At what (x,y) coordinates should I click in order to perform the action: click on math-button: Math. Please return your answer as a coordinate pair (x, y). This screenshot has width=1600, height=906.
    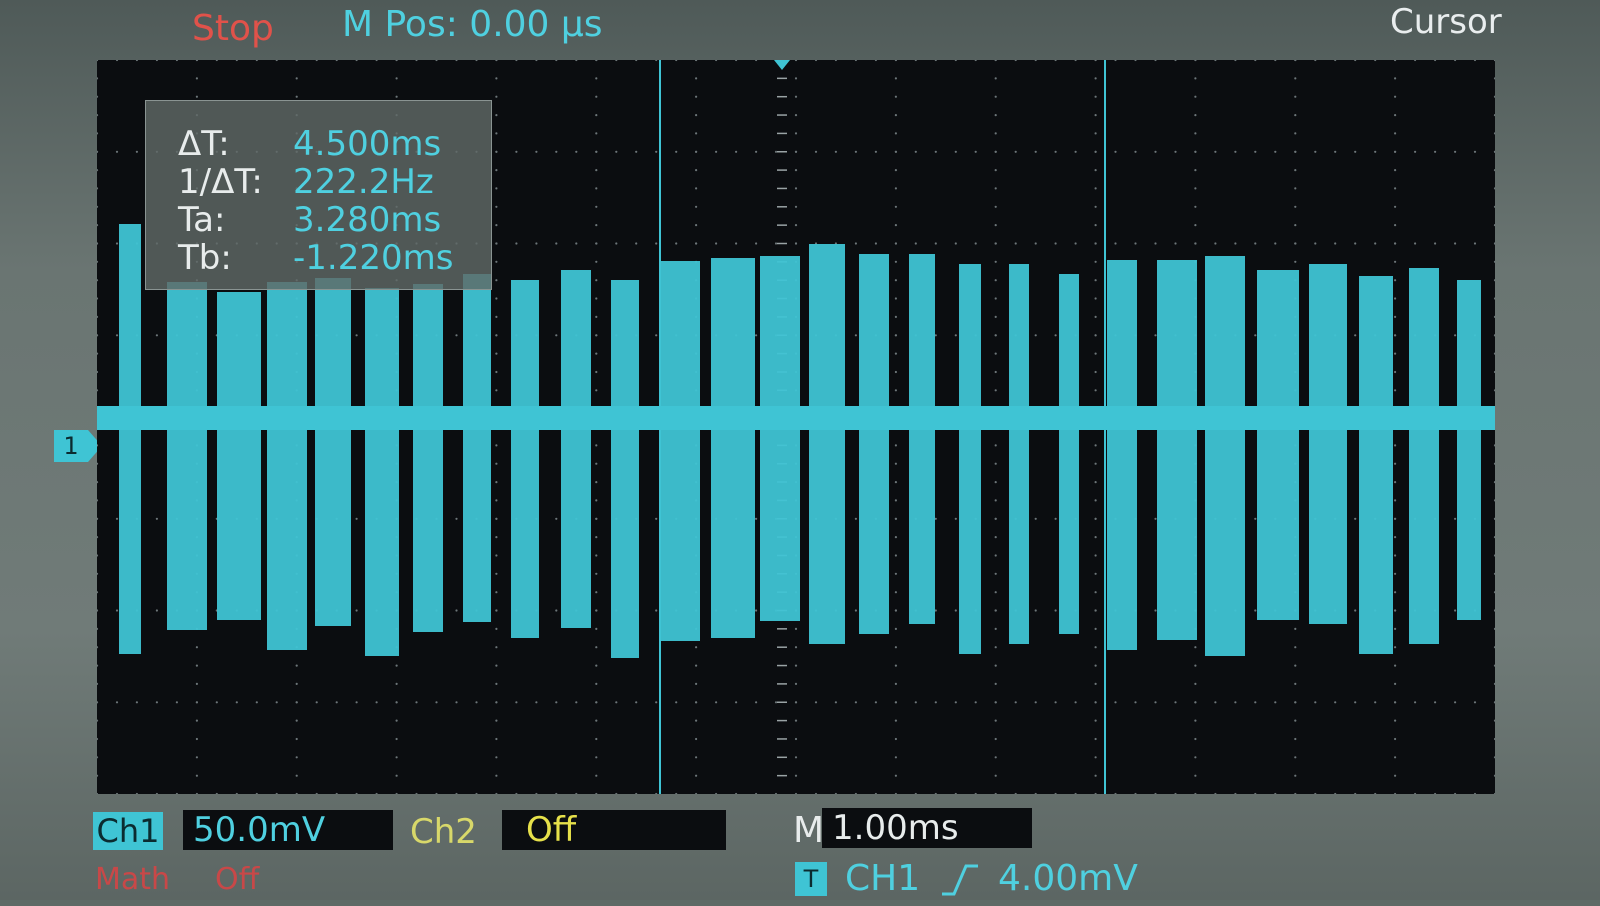
    Looking at the image, I should click on (132, 879).